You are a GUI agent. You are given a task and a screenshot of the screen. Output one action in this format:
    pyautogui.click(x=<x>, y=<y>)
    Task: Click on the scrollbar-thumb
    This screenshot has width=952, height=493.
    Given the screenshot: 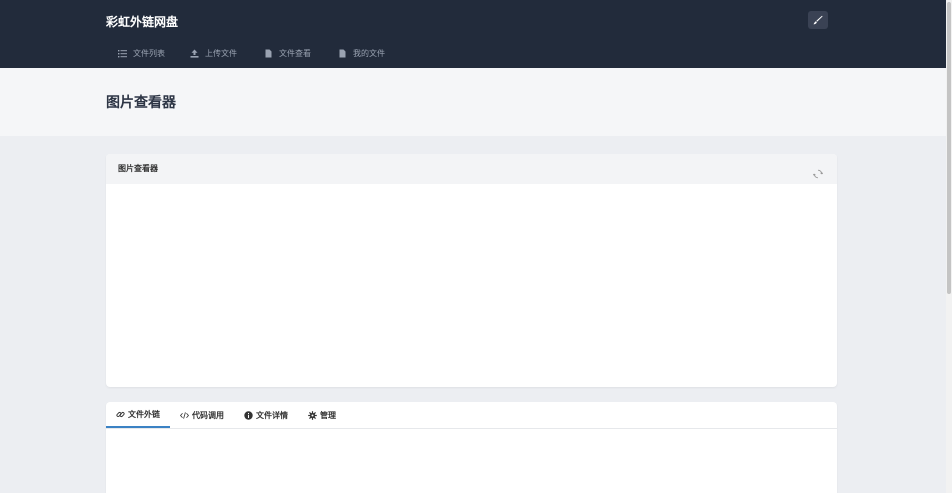 What is the action you would take?
    pyautogui.click(x=949, y=148)
    